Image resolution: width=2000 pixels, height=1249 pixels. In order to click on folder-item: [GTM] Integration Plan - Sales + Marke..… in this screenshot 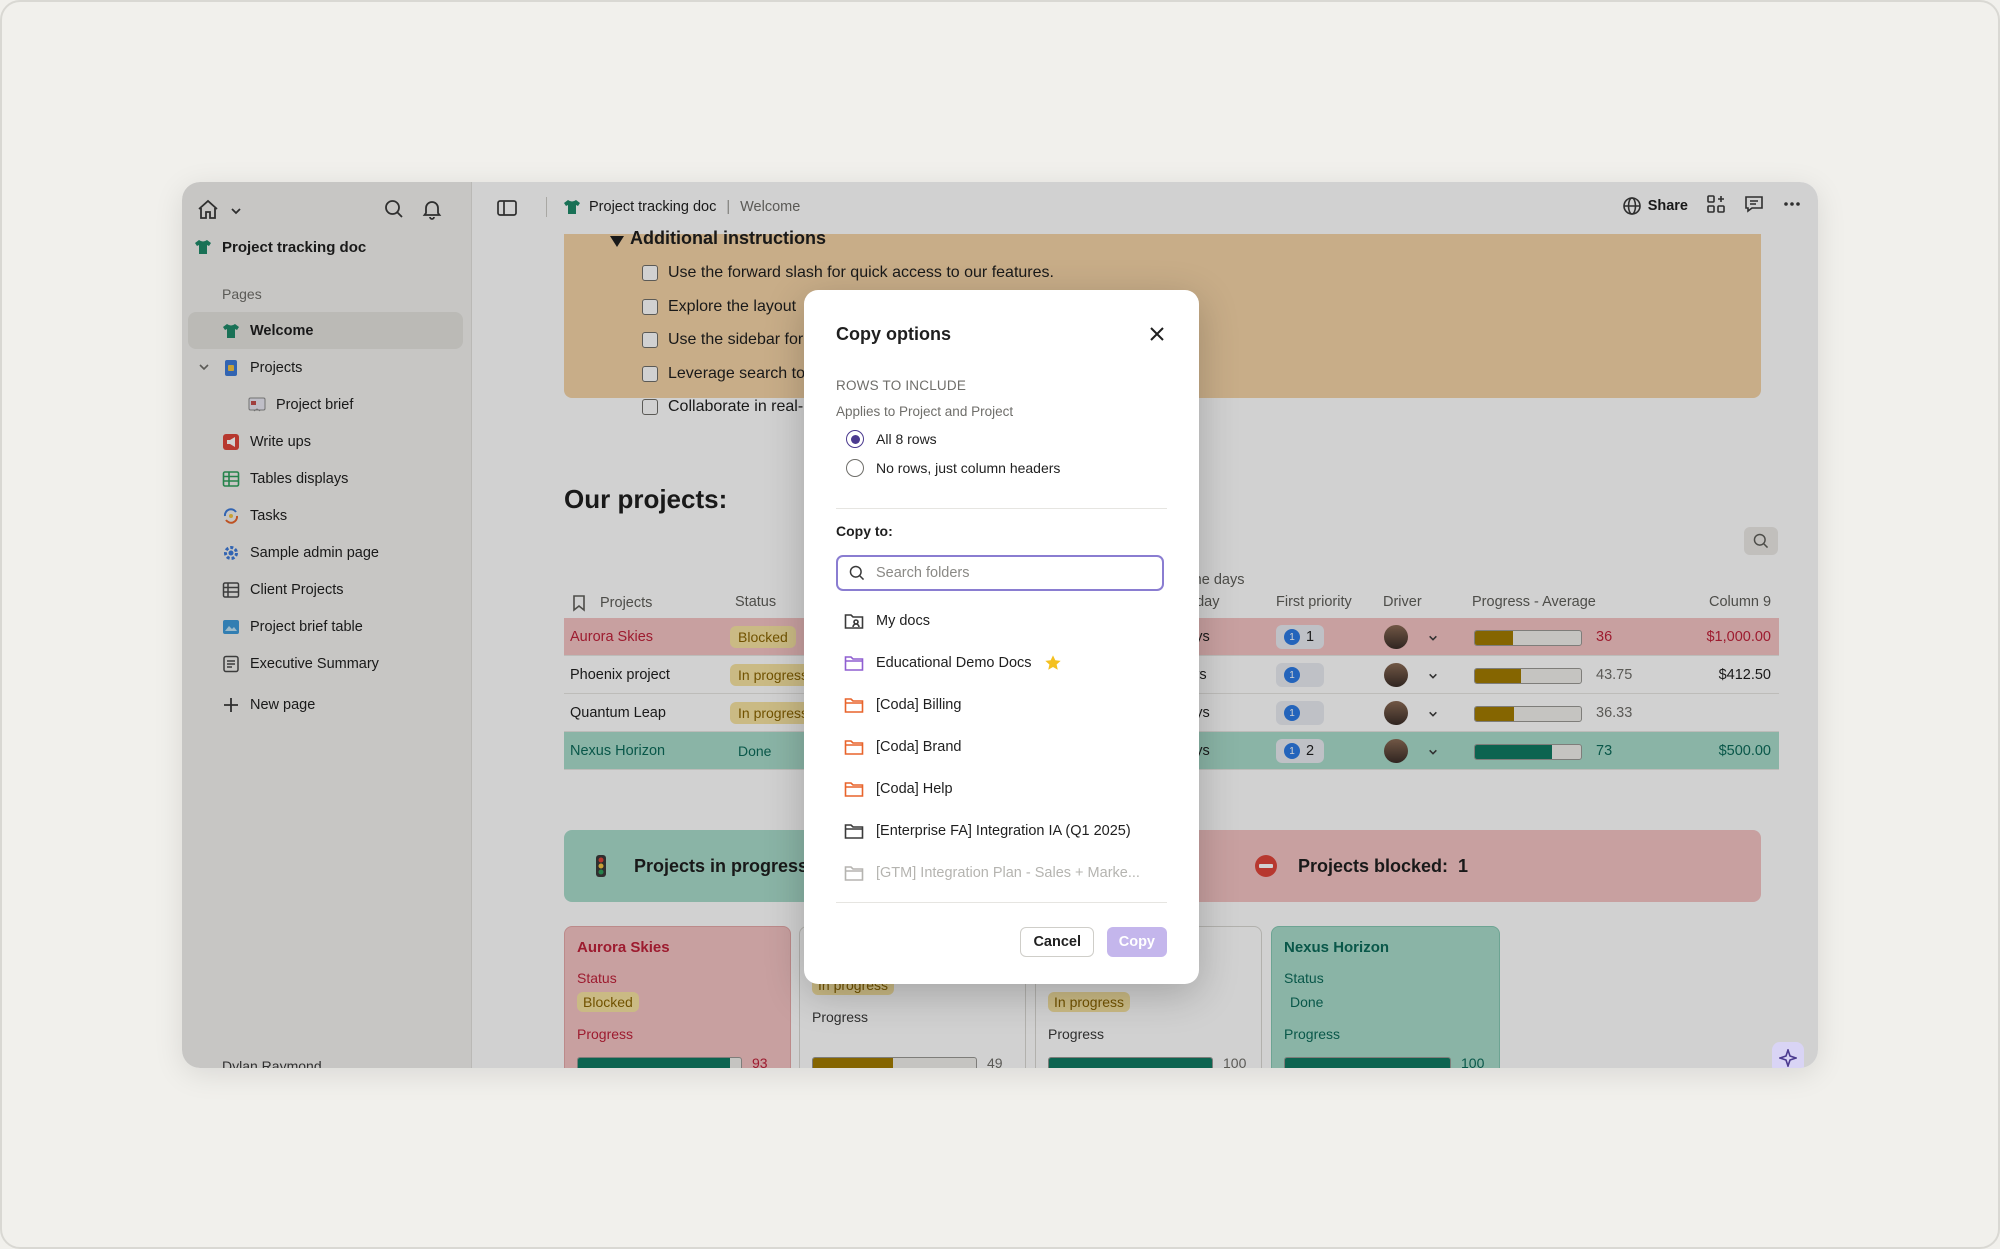, I will do `click(992, 873)`.